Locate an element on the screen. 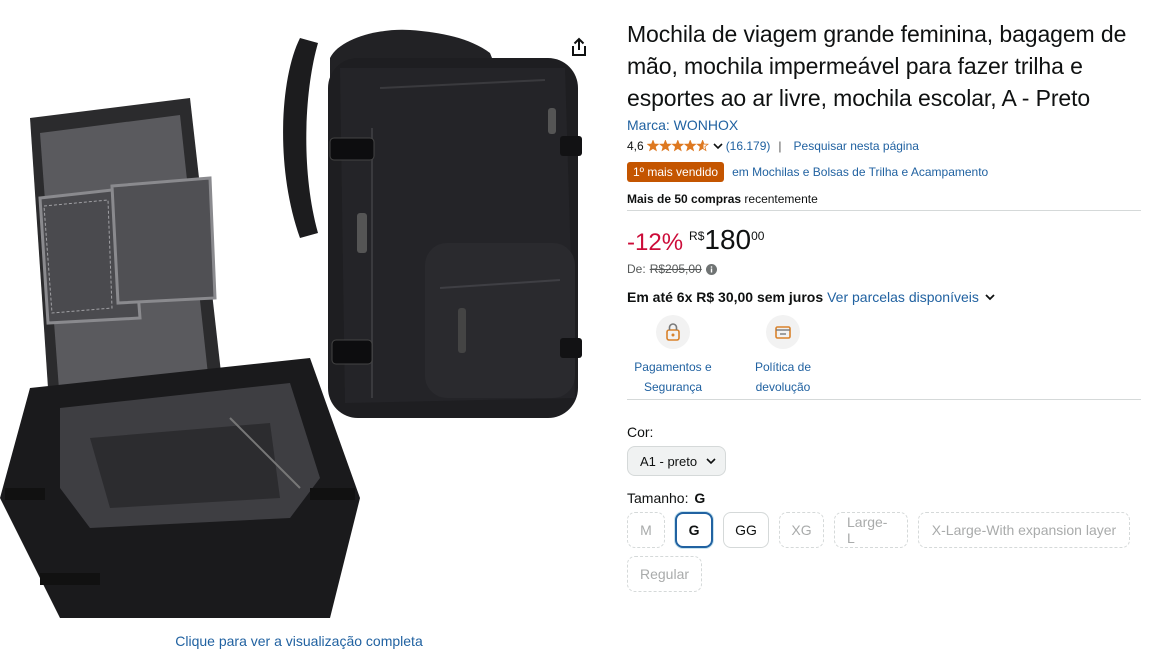 The image size is (1150, 655). bestseller-badge: 1º mais vendido is located at coordinates (676, 172).